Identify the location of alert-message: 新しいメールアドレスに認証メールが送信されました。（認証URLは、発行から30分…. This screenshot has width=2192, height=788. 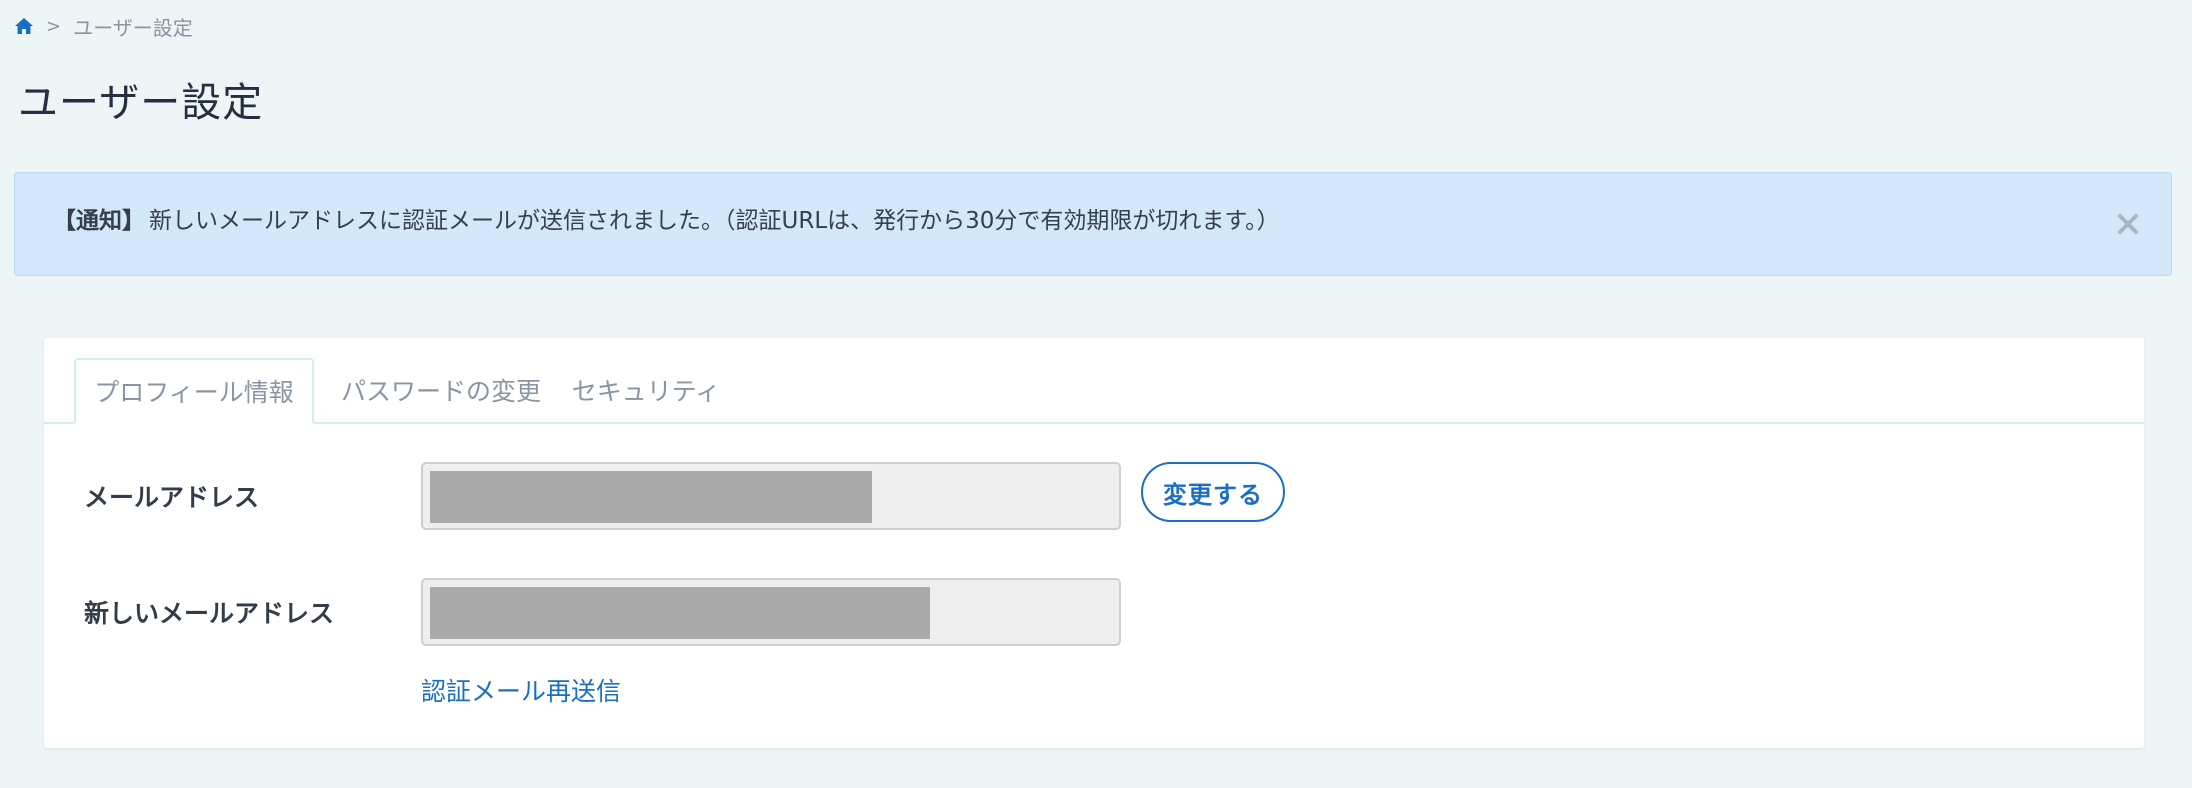
(714, 221).